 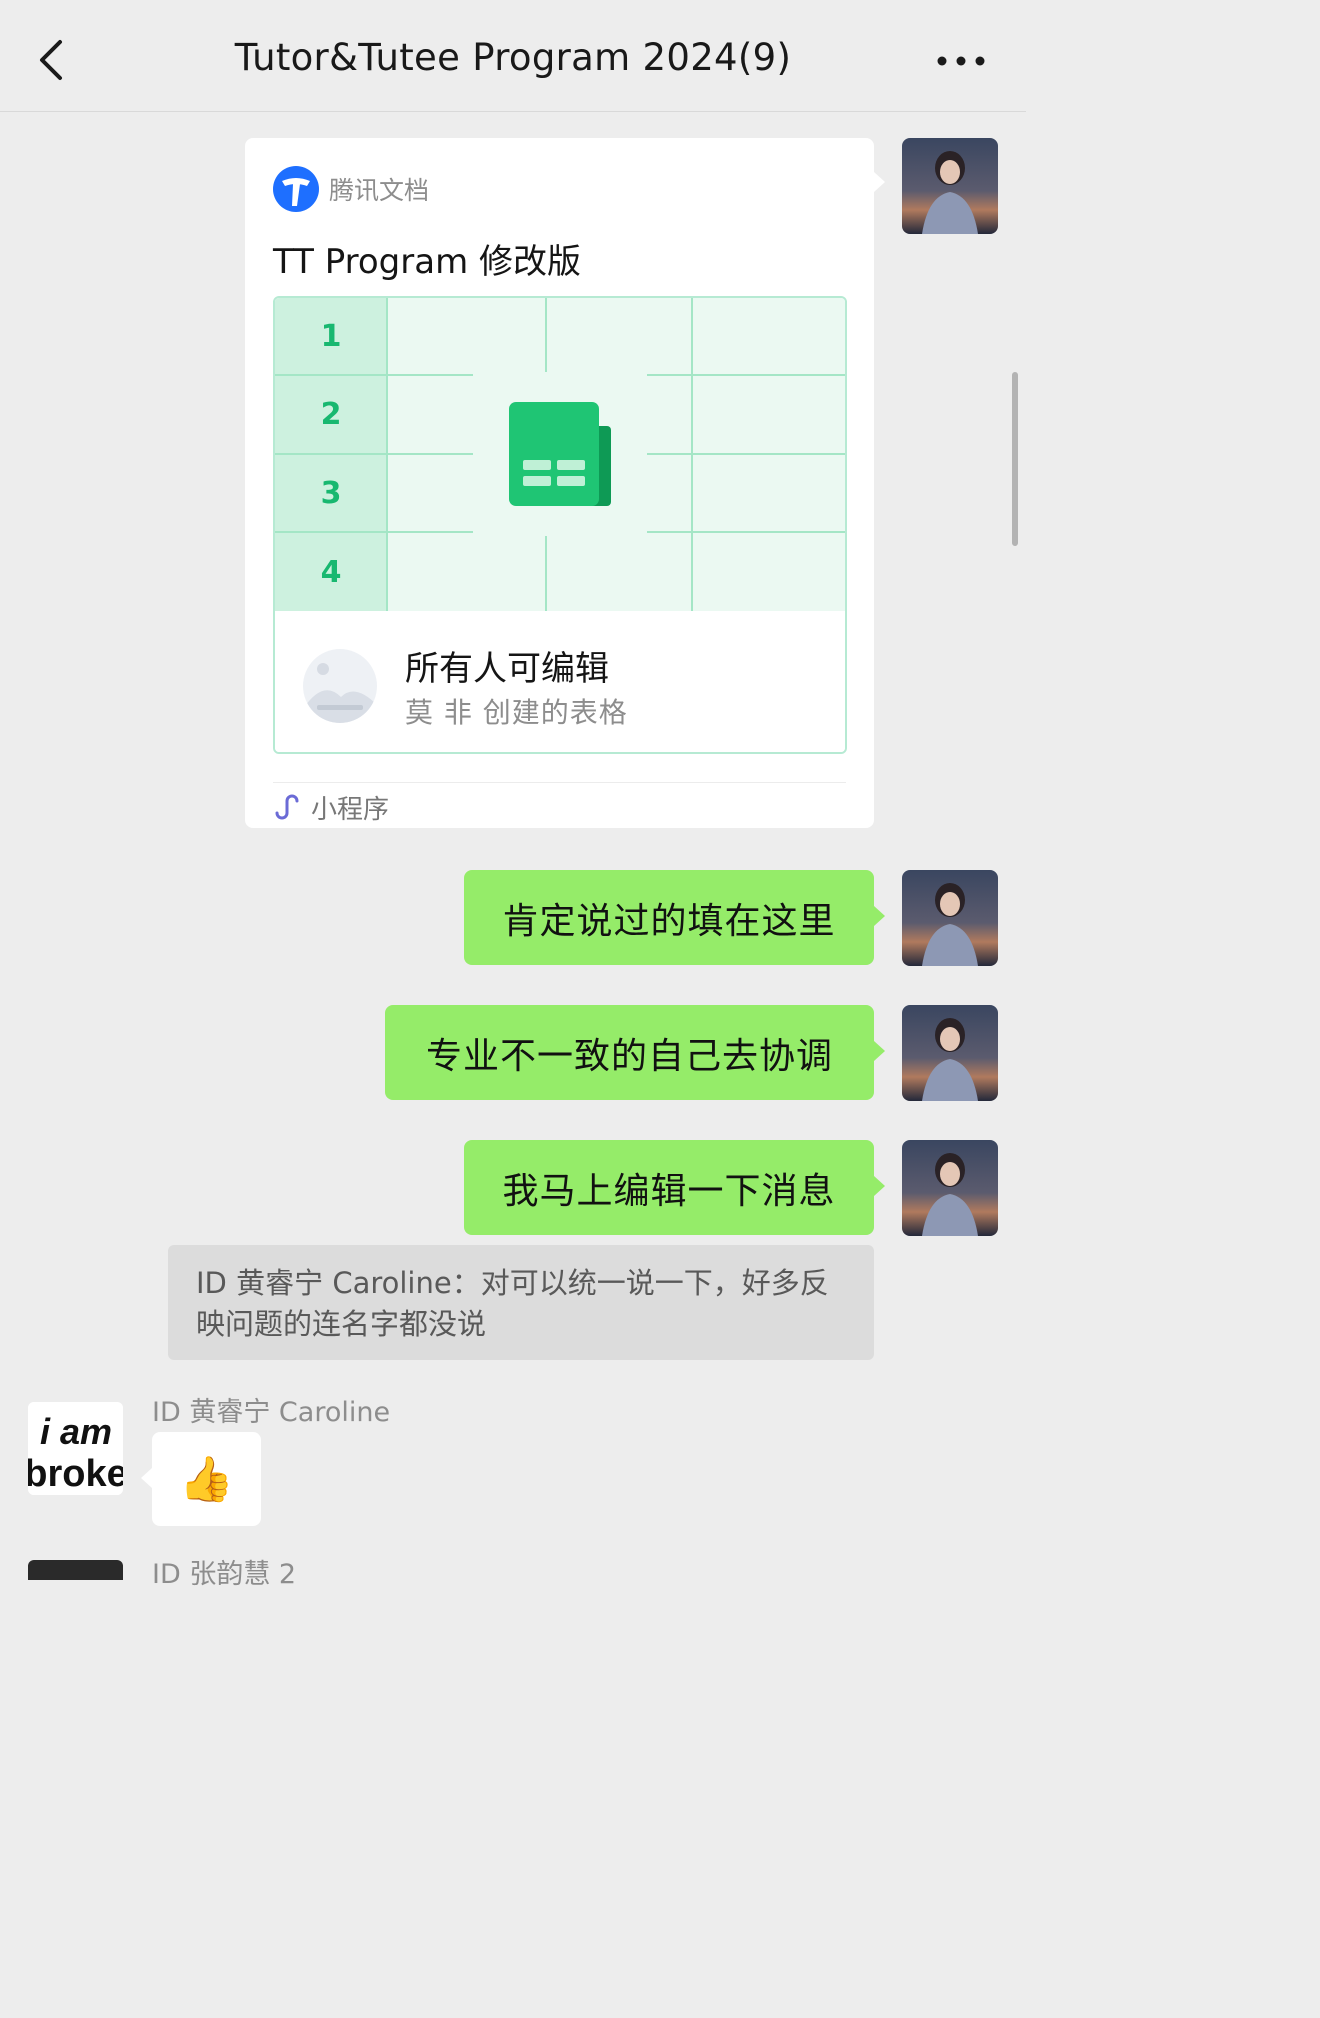 What do you see at coordinates (561, 457) in the screenshot?
I see `spreadsheet-icon` at bounding box center [561, 457].